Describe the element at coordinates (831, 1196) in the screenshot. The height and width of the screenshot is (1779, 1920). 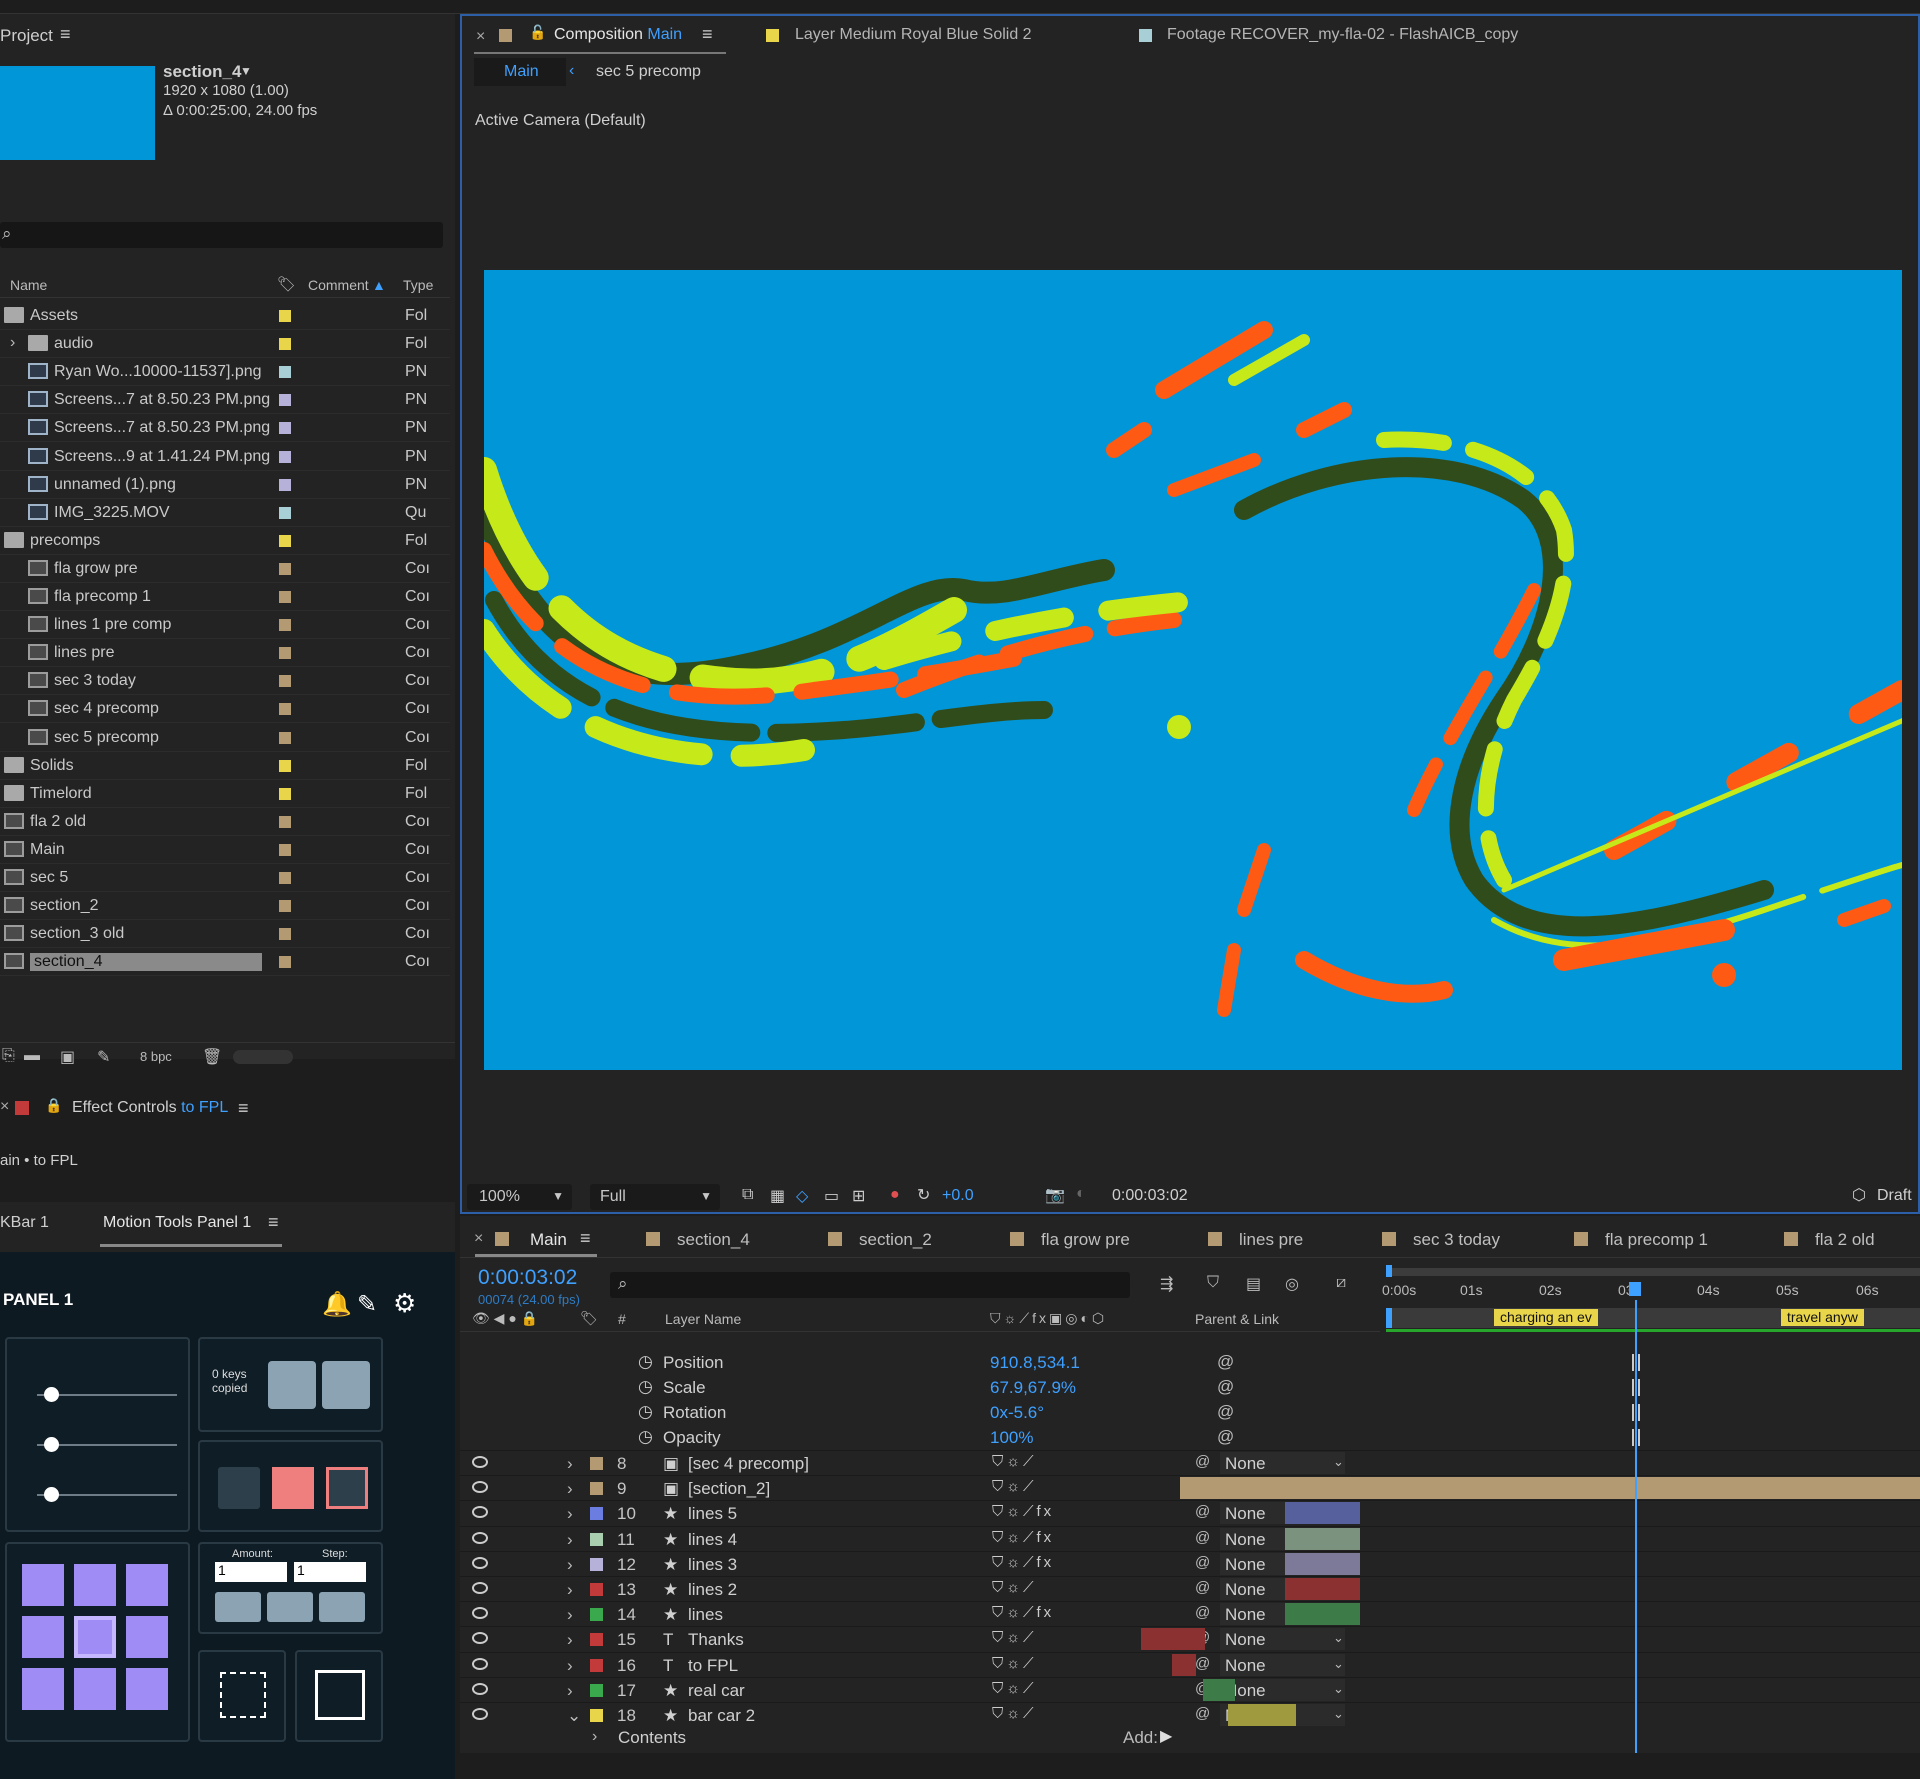
I see `region-of-interest-icon: ▭` at that location.